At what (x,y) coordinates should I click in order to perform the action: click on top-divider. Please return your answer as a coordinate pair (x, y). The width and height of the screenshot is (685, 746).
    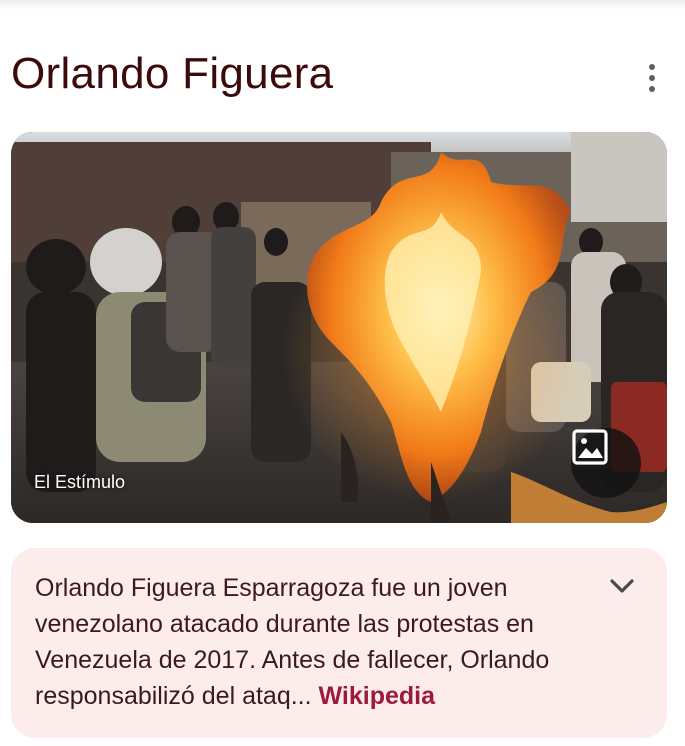
    Looking at the image, I should click on (342, 5).